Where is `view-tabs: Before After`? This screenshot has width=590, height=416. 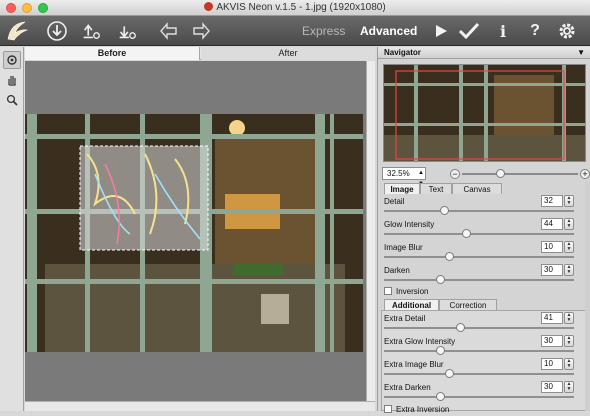
view-tabs: Before After is located at coordinates (200, 53).